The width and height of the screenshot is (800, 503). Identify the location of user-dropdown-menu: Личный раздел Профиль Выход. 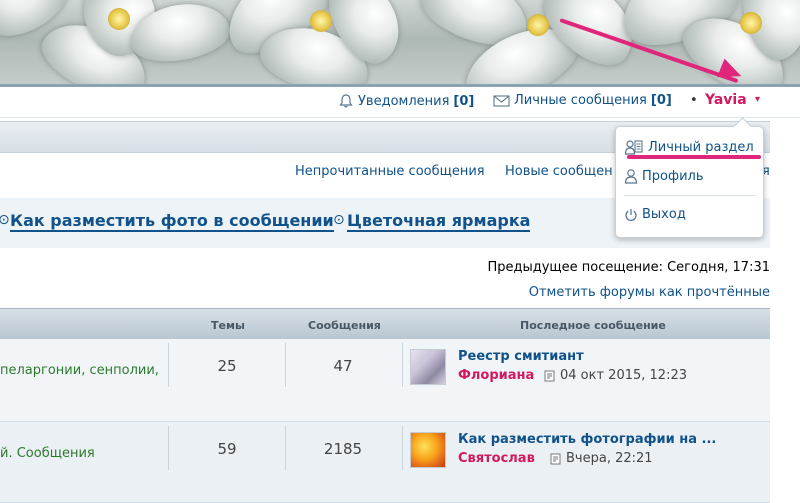
(689, 177).